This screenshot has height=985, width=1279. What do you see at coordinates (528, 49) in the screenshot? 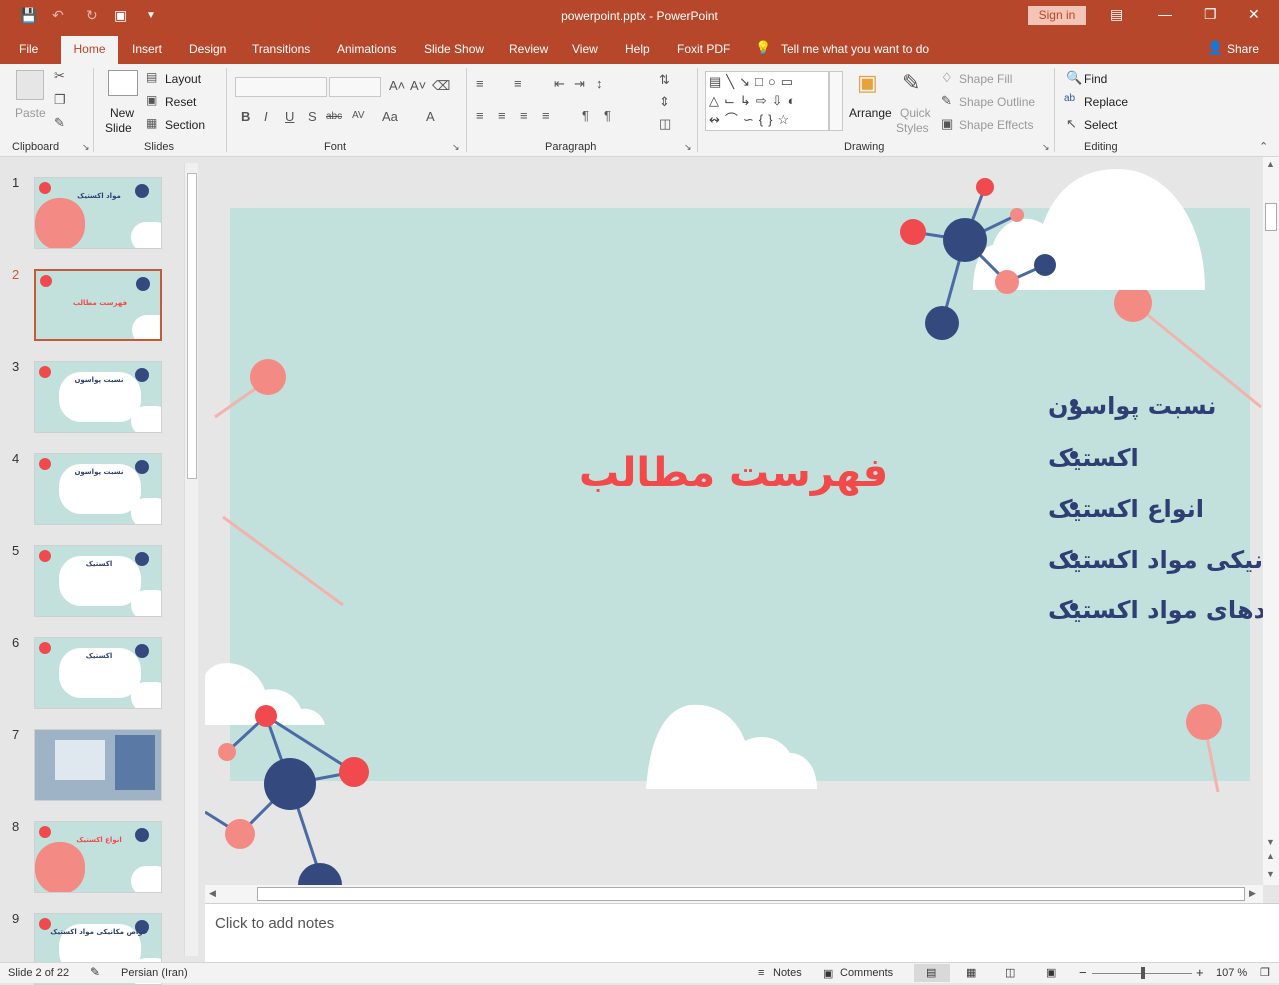
I see `tab-review: Review` at bounding box center [528, 49].